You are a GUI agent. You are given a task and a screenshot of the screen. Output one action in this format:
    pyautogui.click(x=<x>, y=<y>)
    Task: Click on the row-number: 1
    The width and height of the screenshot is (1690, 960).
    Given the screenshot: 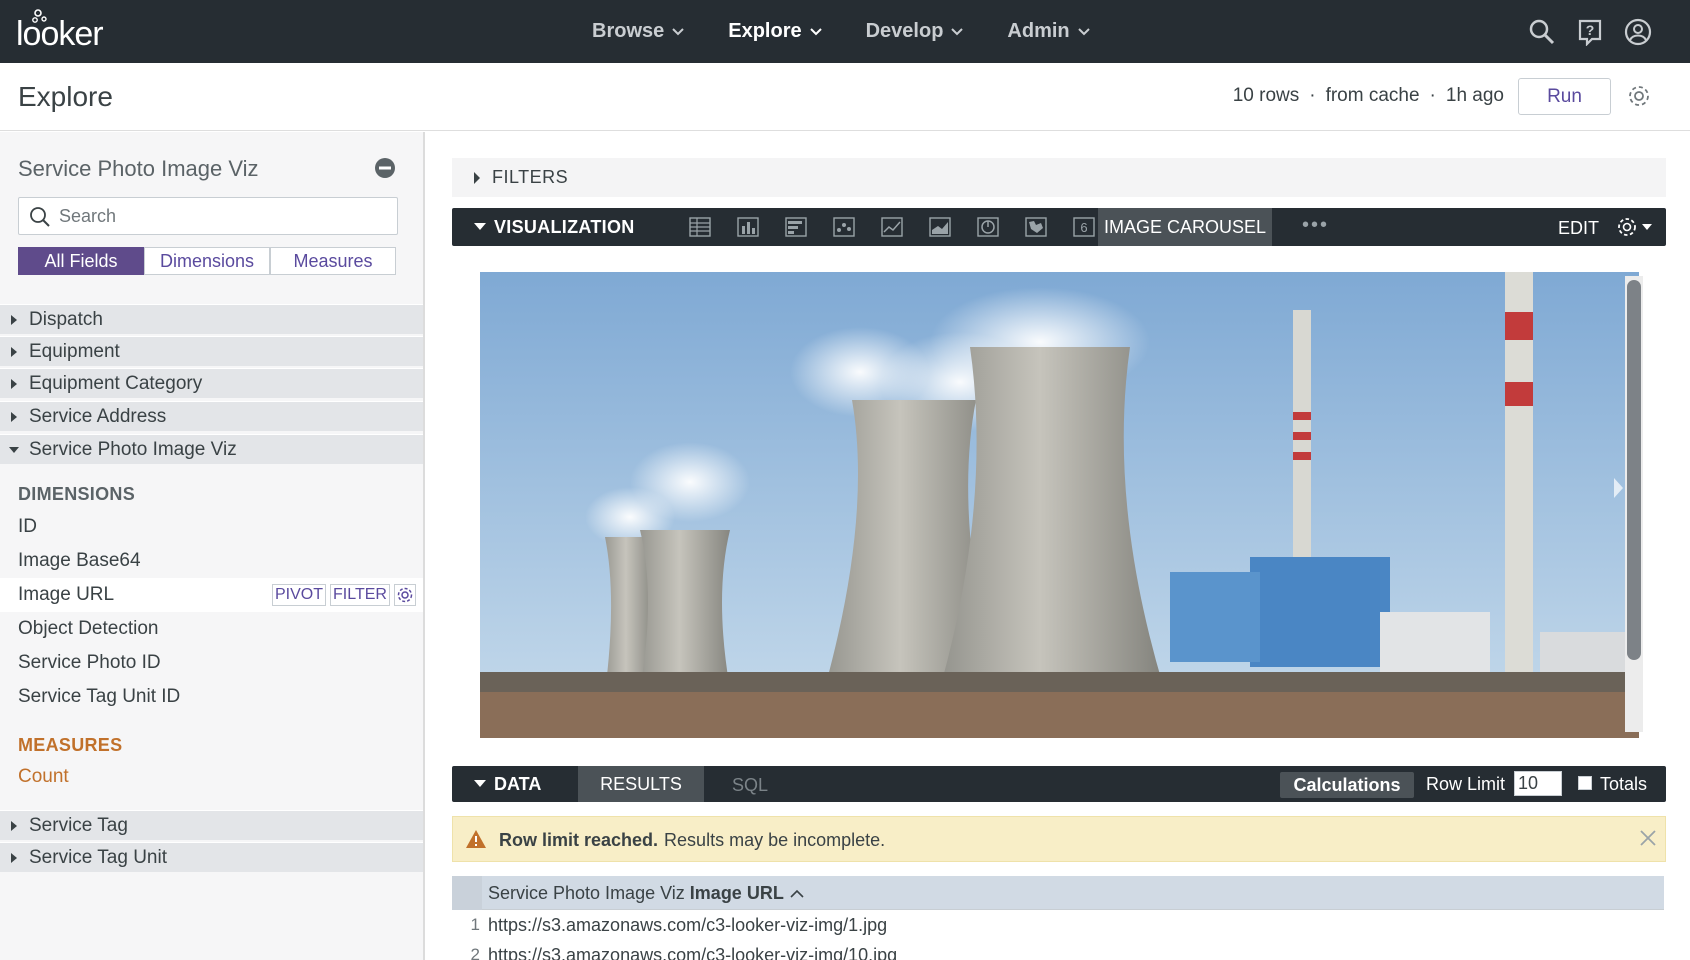 What is the action you would take?
    pyautogui.click(x=475, y=924)
    